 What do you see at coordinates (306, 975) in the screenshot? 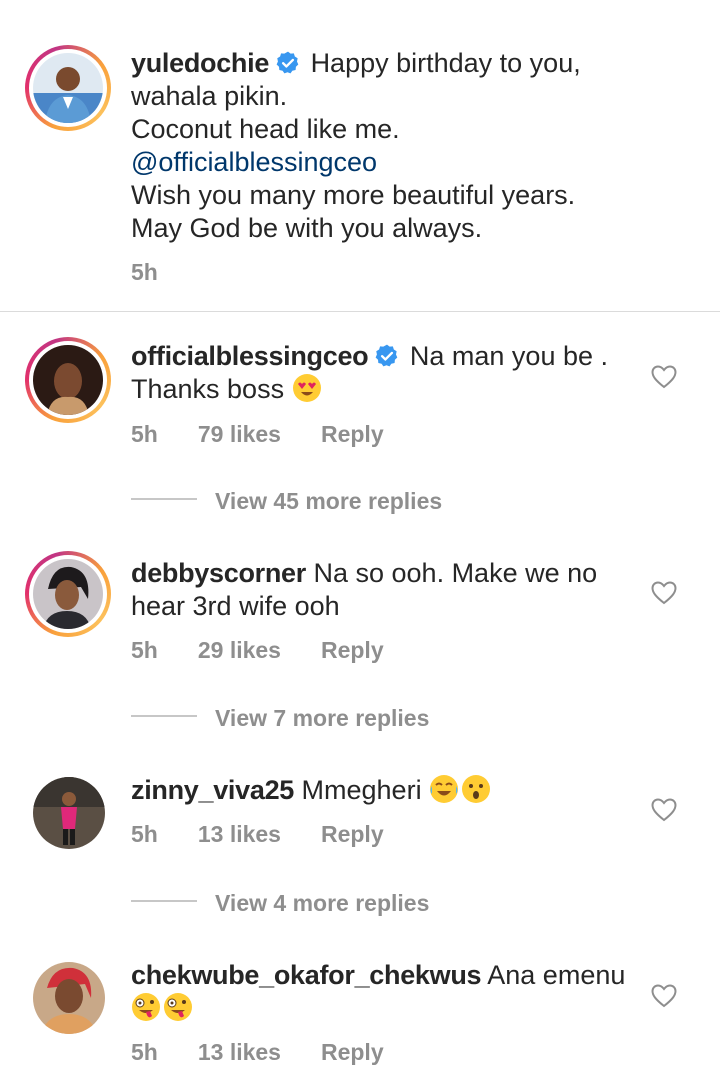
I see `comment-username: chekwube_okafor_chekwus` at bounding box center [306, 975].